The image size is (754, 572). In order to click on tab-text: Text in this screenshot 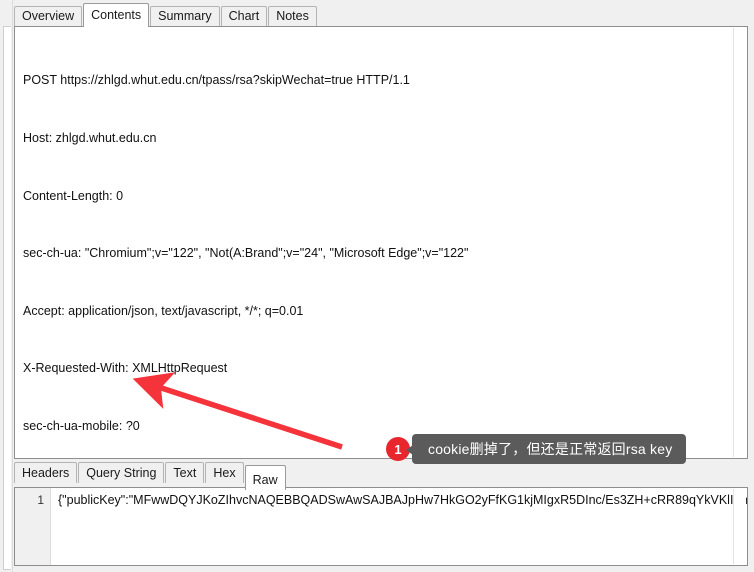, I will do `click(185, 472)`.